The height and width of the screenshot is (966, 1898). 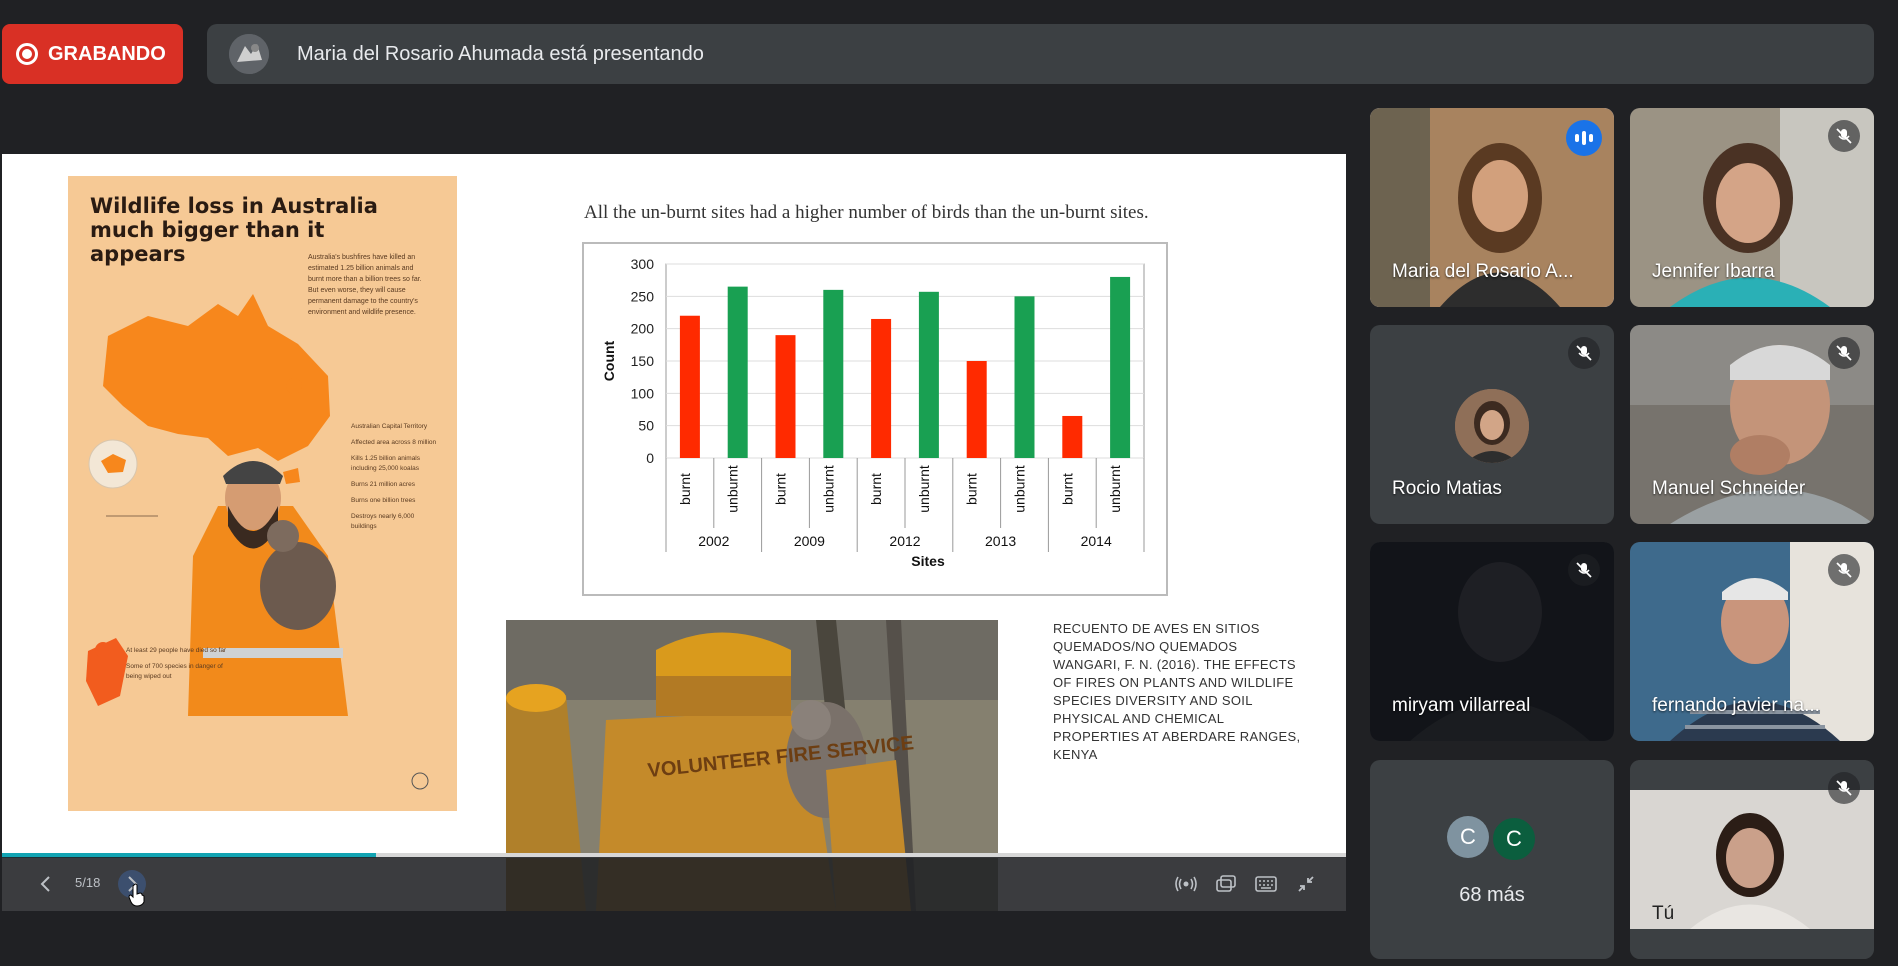 I want to click on slide-controls: 5/18, so click(x=674, y=884).